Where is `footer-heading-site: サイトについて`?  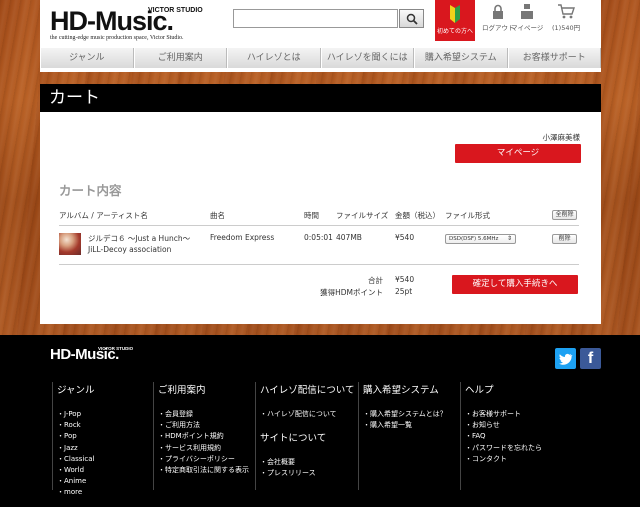
footer-heading-site: サイトについて is located at coordinates (293, 439).